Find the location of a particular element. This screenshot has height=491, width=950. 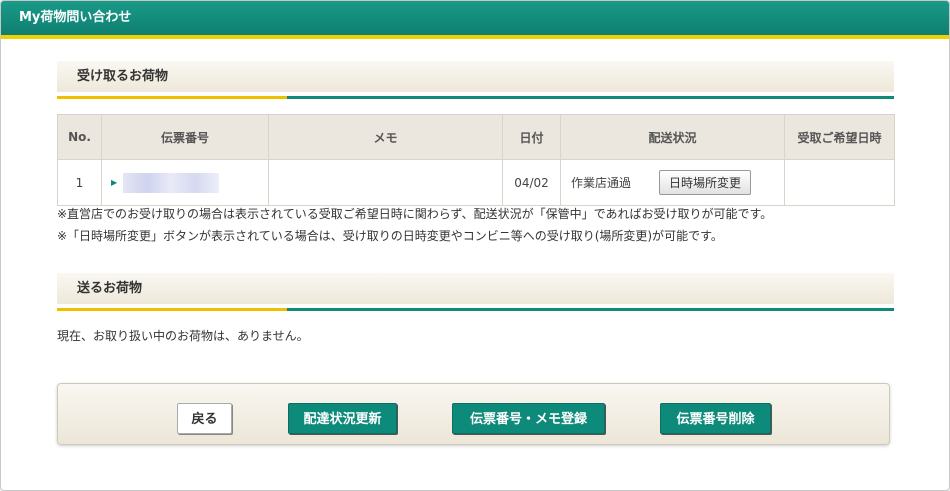

register-tracking-memo-button: 伝票番号・メモ登録 is located at coordinates (528, 418).